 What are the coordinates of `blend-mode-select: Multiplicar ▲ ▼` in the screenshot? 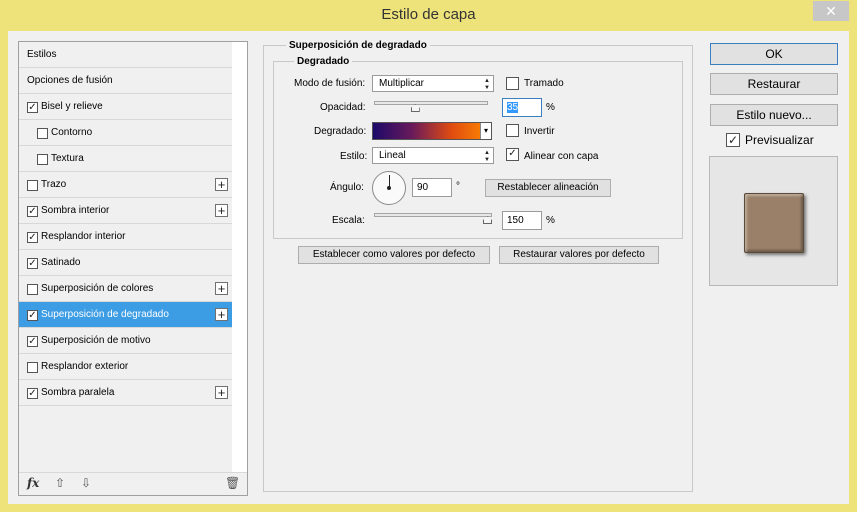 It's located at (433, 83).